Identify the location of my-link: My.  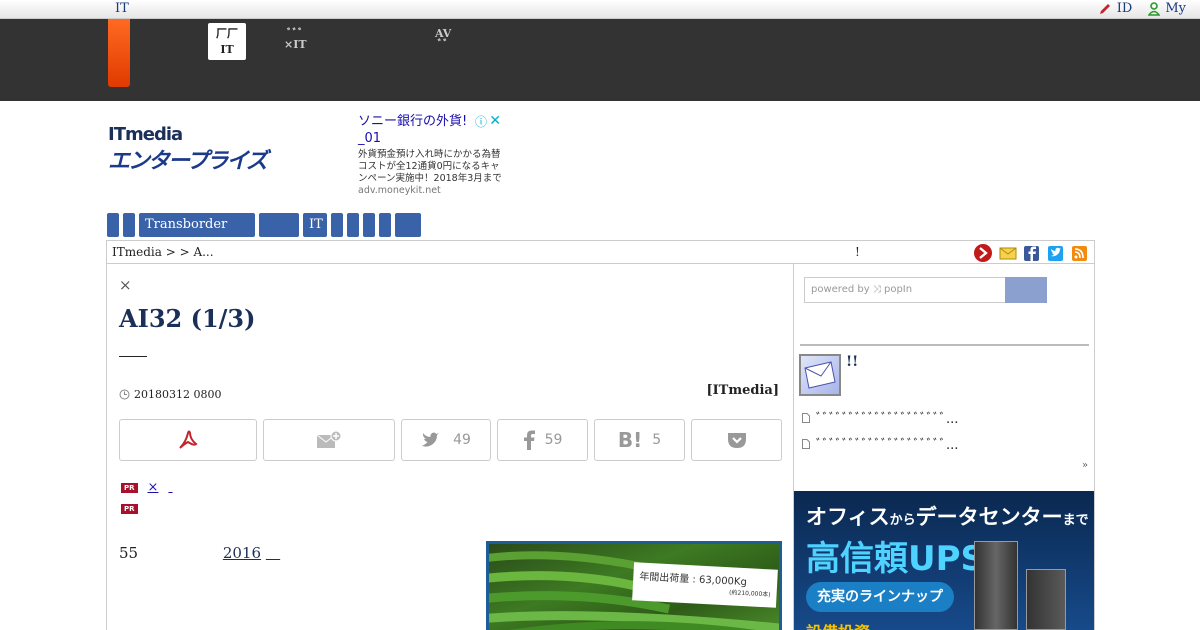
(1167, 8).